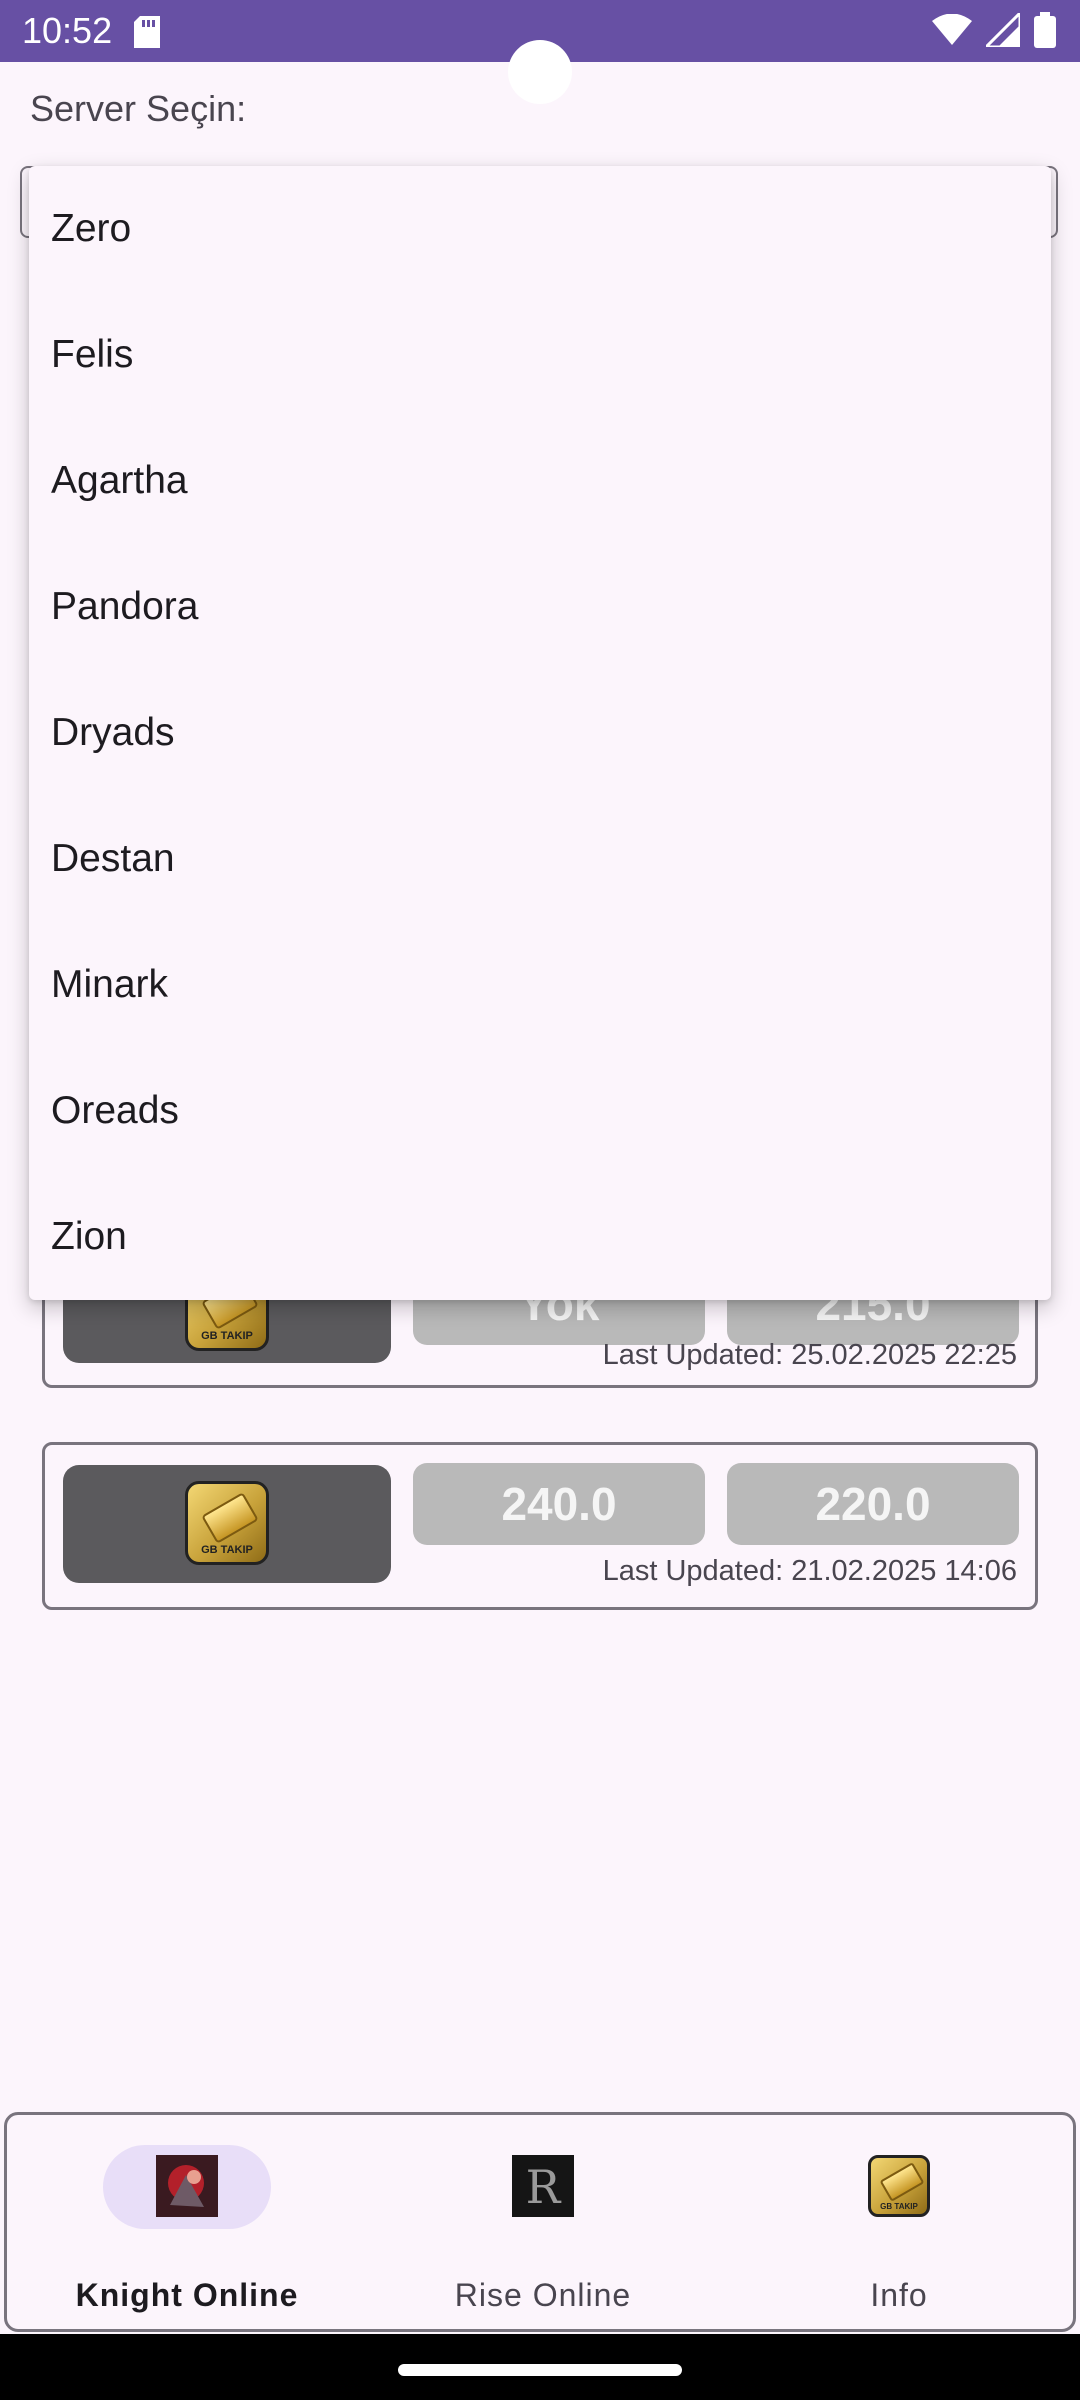 Image resolution: width=1080 pixels, height=2400 pixels. I want to click on signal-icon, so click(1003, 30).